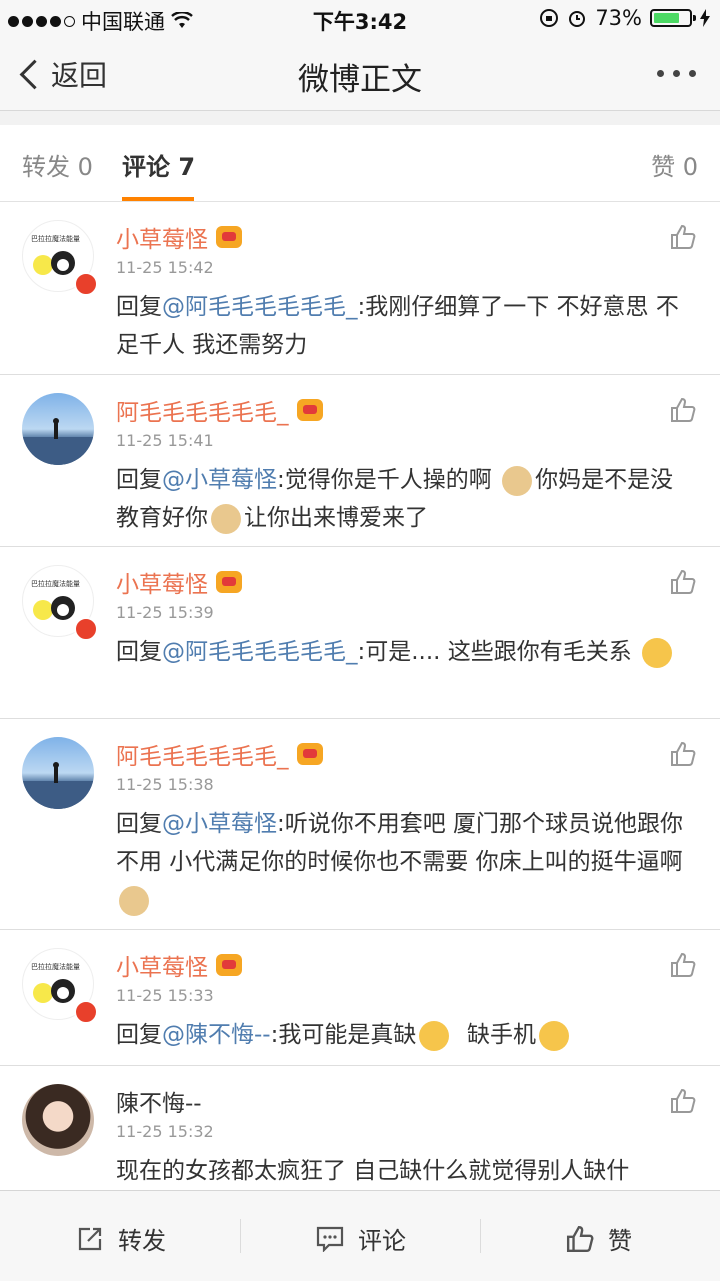 The height and width of the screenshot is (1281, 720). What do you see at coordinates (620, 1241) in the screenshot?
I see `like-label: 赞` at bounding box center [620, 1241].